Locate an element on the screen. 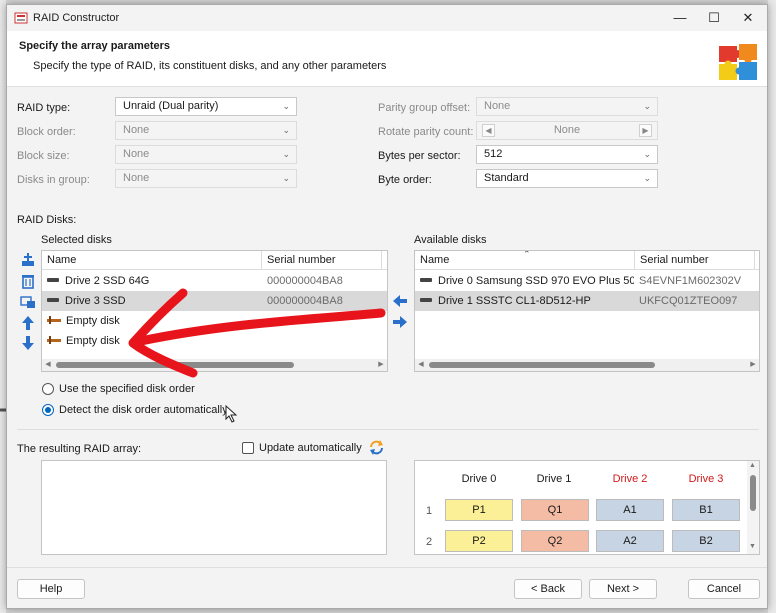 This screenshot has width=776, height=613. bytes-per-sector-value: 512 is located at coordinates (493, 154).